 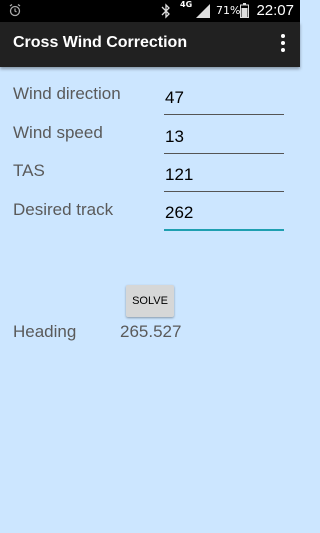 I want to click on bluetooth-icon, so click(x=165, y=11).